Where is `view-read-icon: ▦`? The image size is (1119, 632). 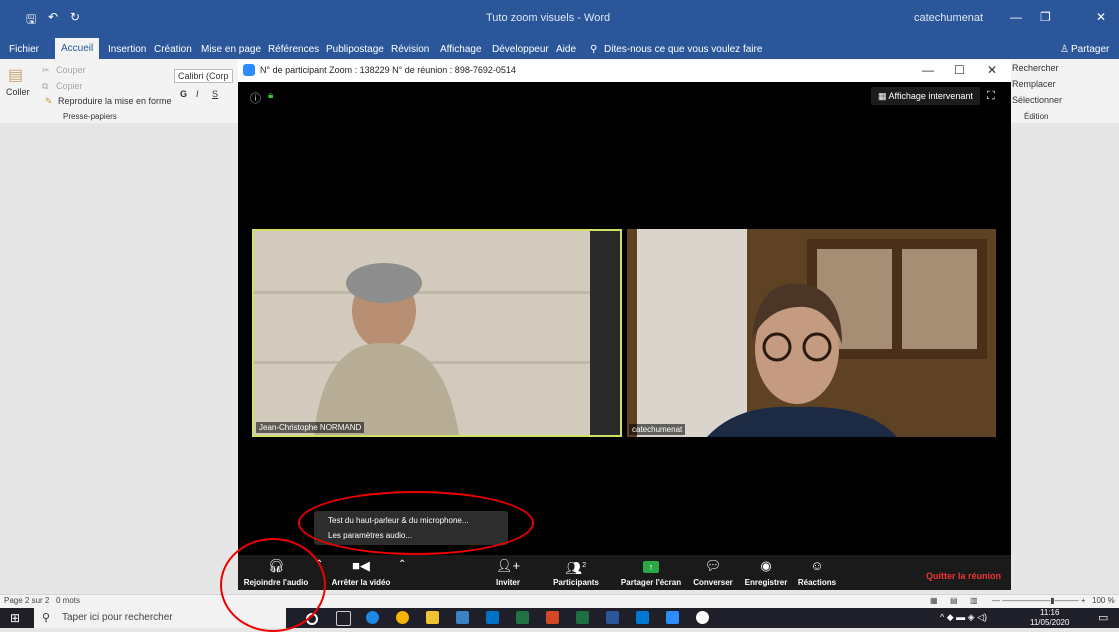 view-read-icon: ▦ is located at coordinates (934, 600).